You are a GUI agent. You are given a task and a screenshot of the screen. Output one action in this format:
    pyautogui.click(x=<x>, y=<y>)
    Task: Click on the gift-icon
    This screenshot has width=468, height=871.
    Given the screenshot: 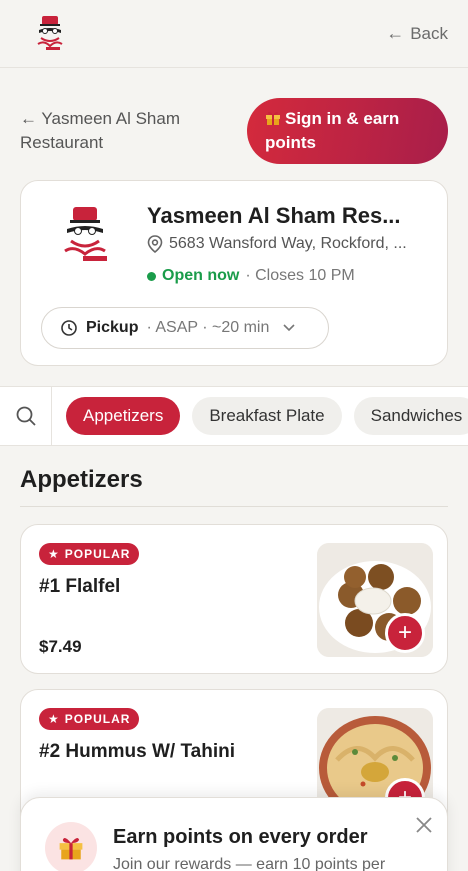 What is the action you would take?
    pyautogui.click(x=273, y=118)
    